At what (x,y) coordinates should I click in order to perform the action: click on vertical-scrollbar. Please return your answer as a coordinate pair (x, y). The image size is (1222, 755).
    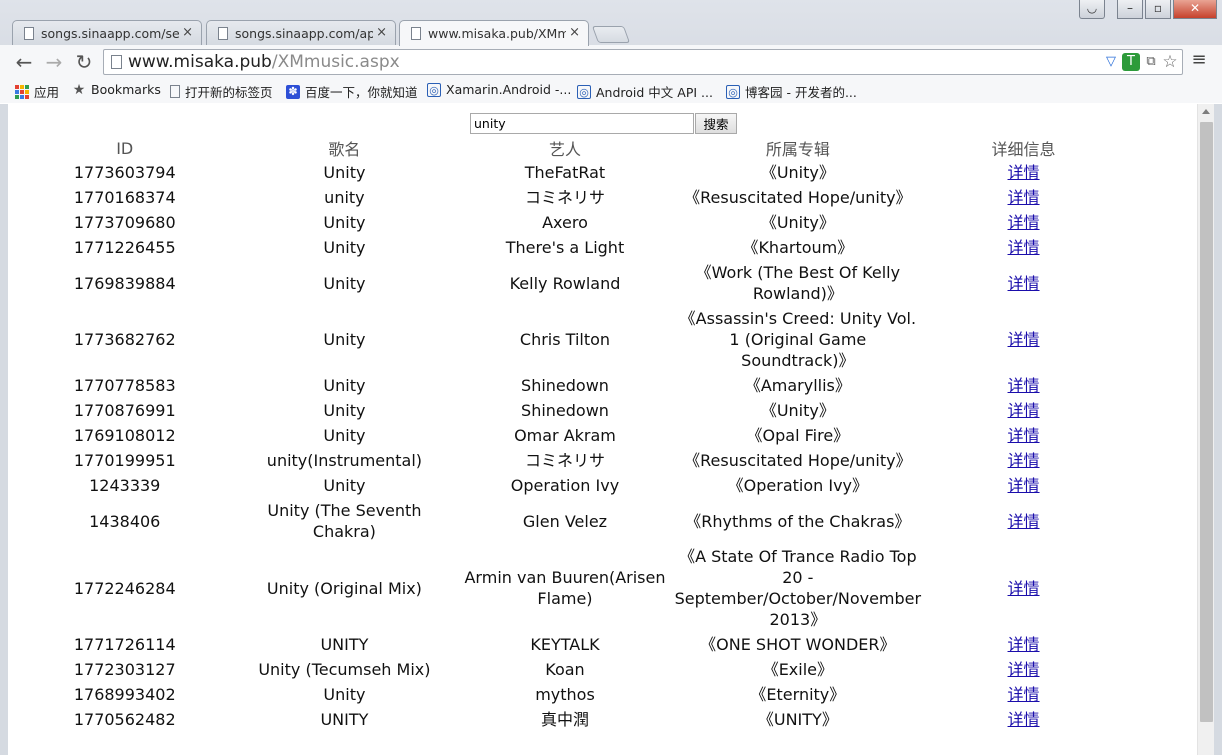
    Looking at the image, I should click on (1205, 429).